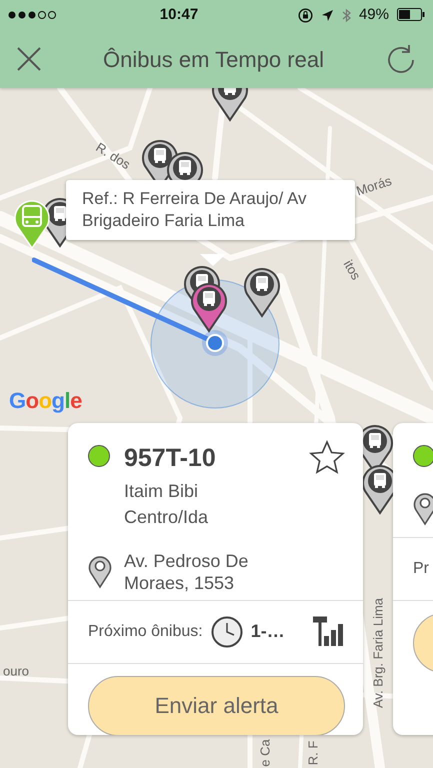 The width and height of the screenshot is (433, 768). What do you see at coordinates (305, 15) in the screenshot?
I see `rotation-lock-icon` at bounding box center [305, 15].